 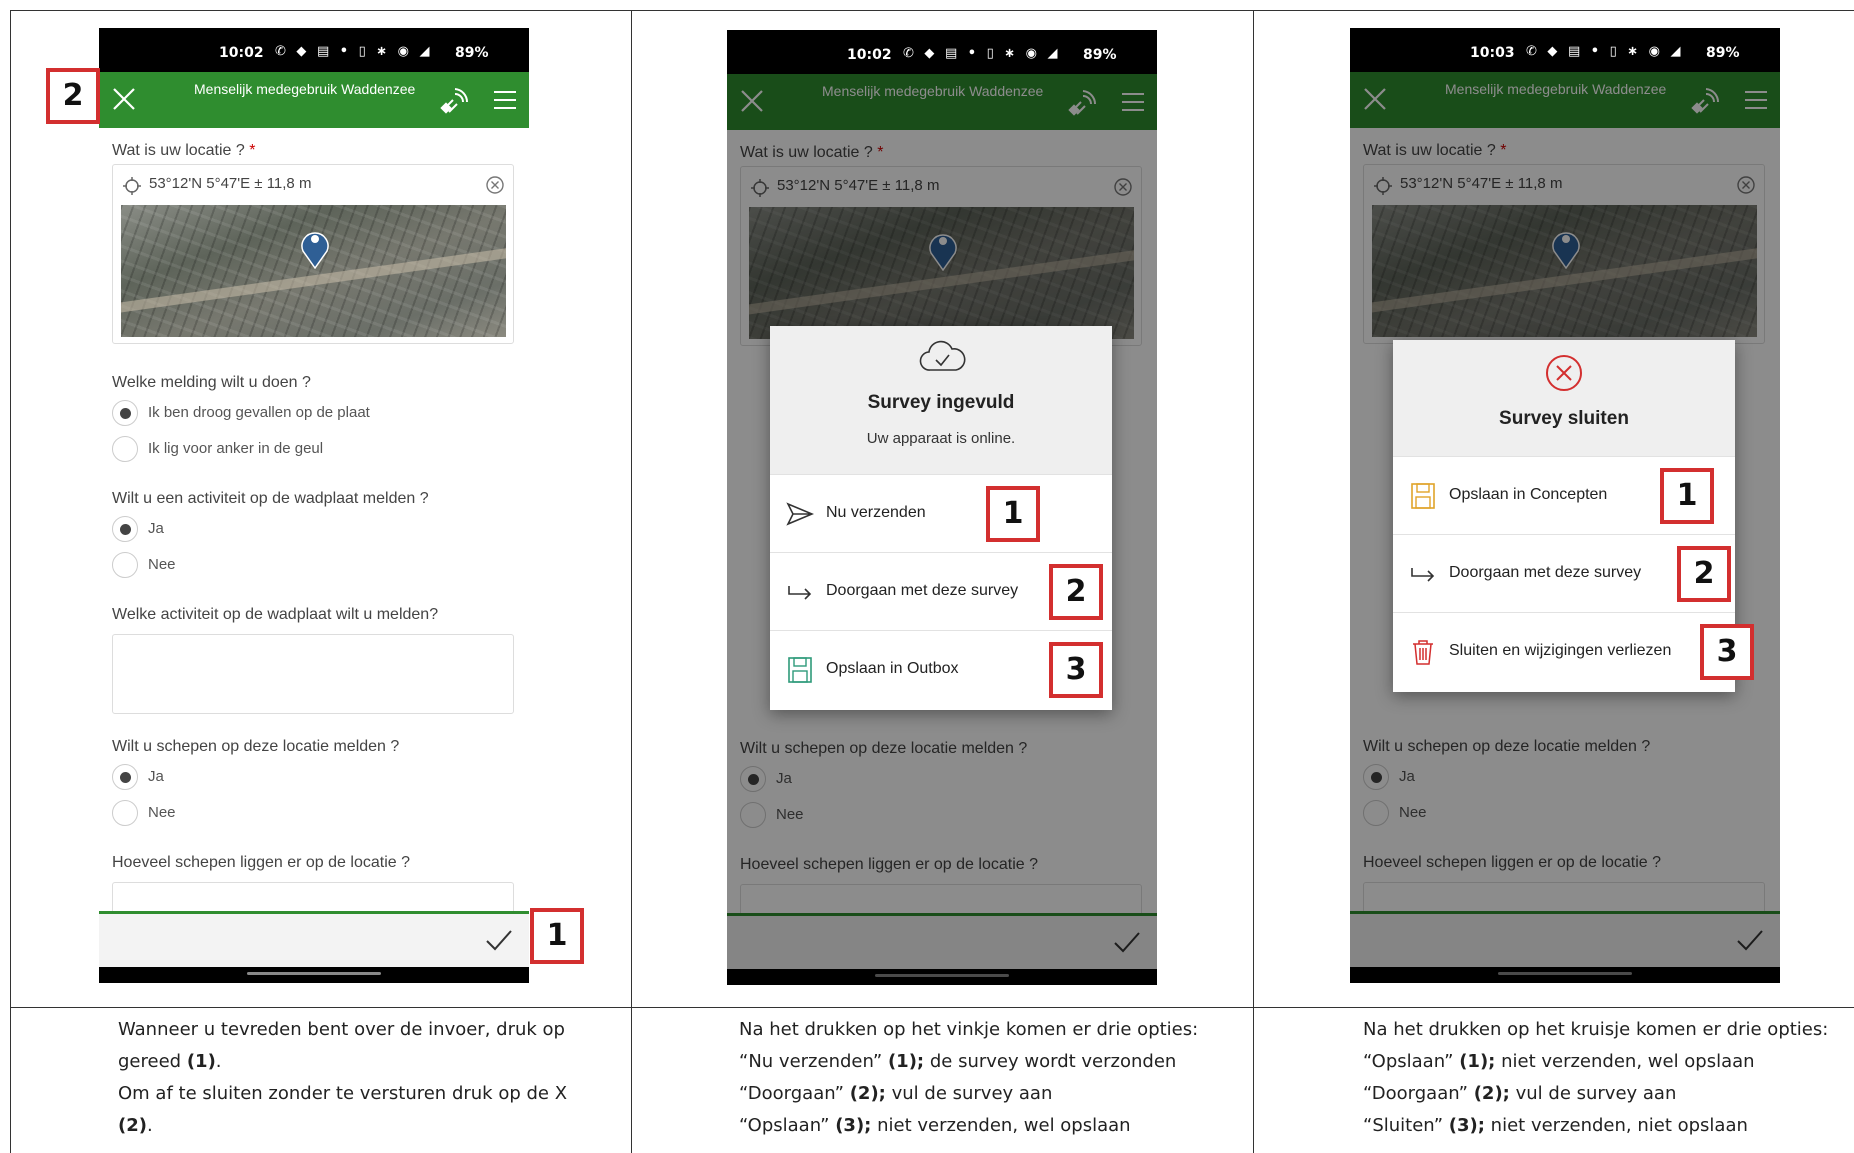 I want to click on dialog-title: Survey ingevuld, so click(x=941, y=402).